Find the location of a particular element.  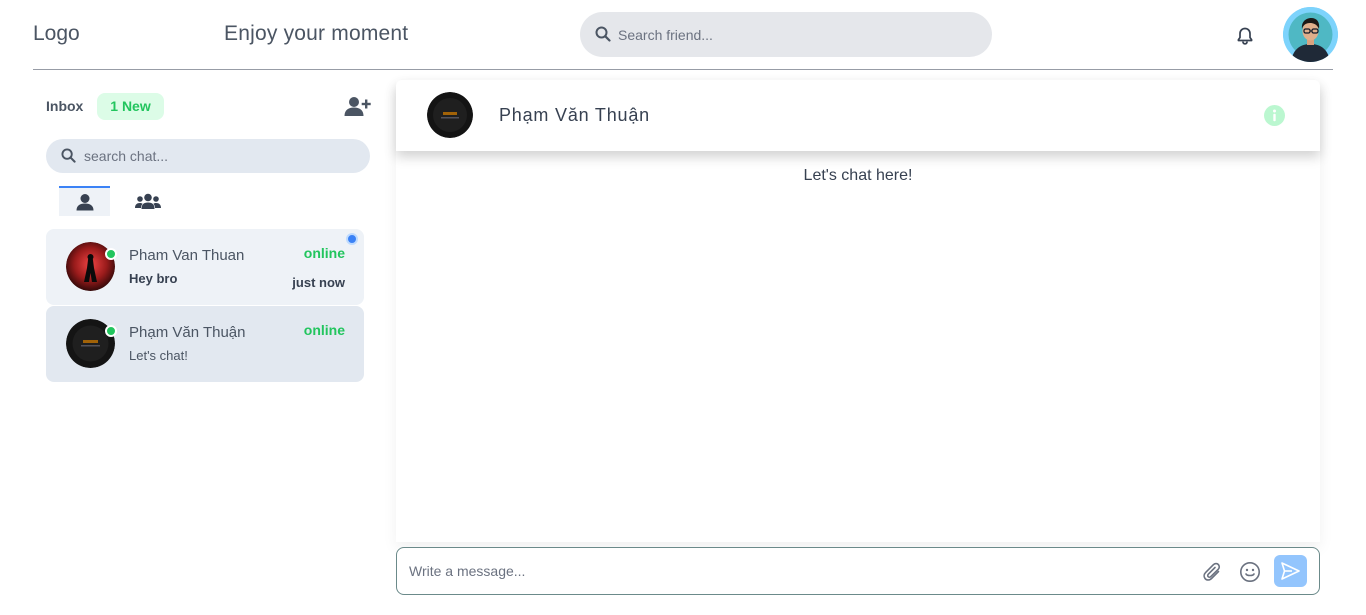

logo: Logo is located at coordinates (56, 34).